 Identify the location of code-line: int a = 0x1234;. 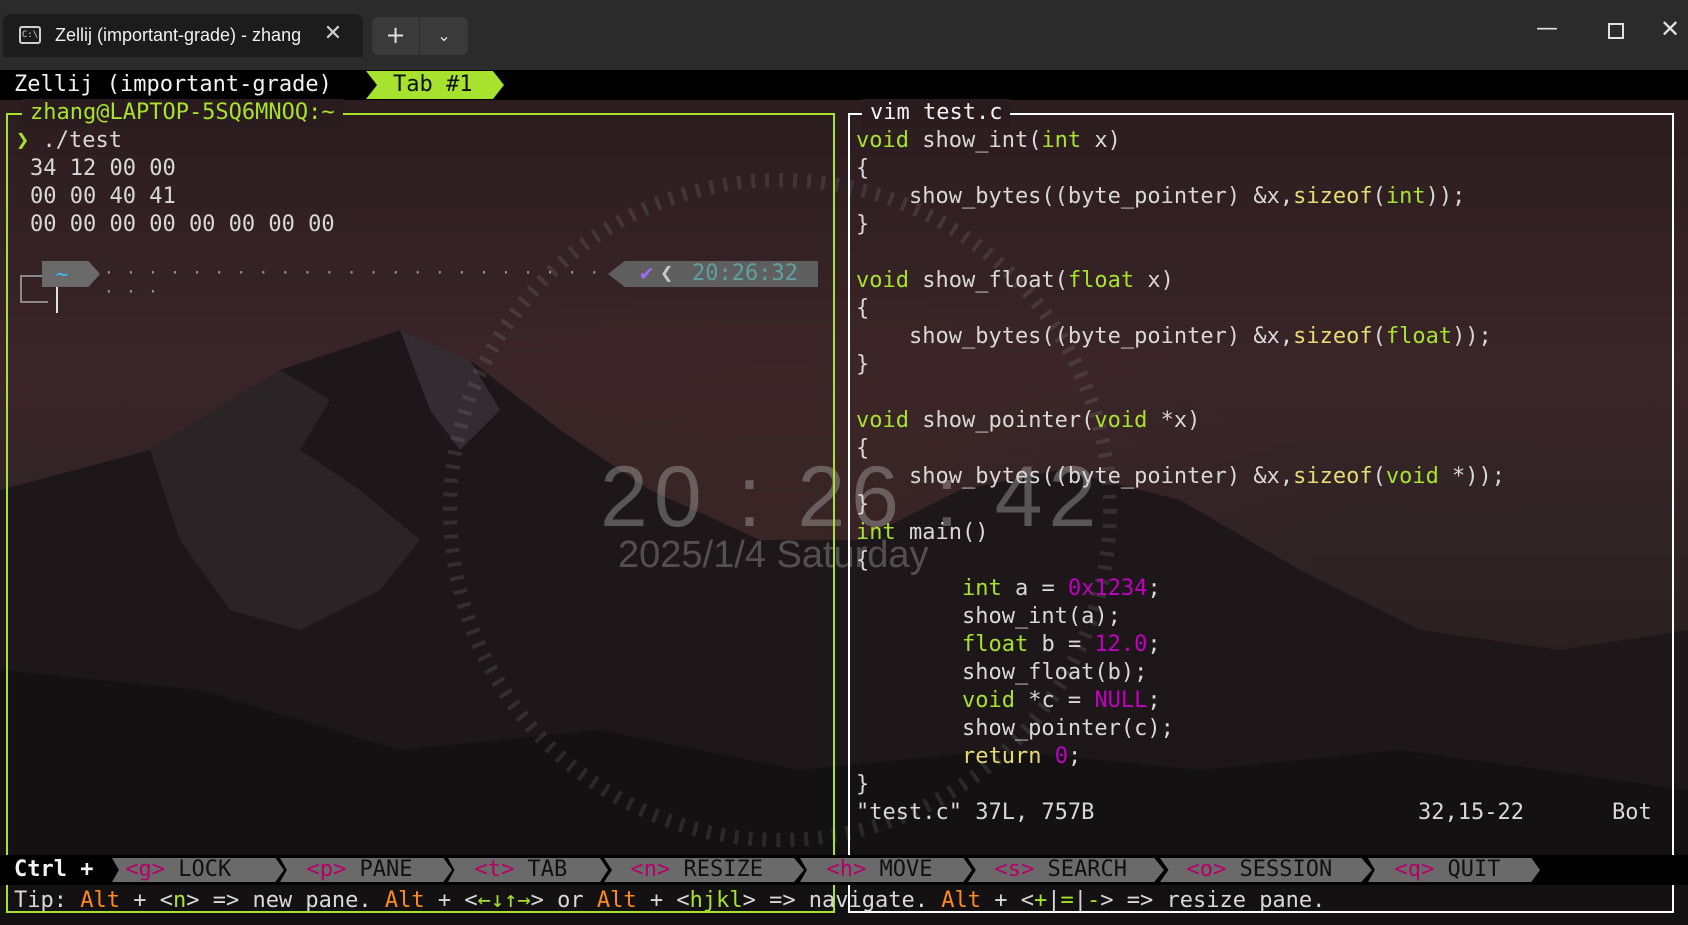
(1061, 588).